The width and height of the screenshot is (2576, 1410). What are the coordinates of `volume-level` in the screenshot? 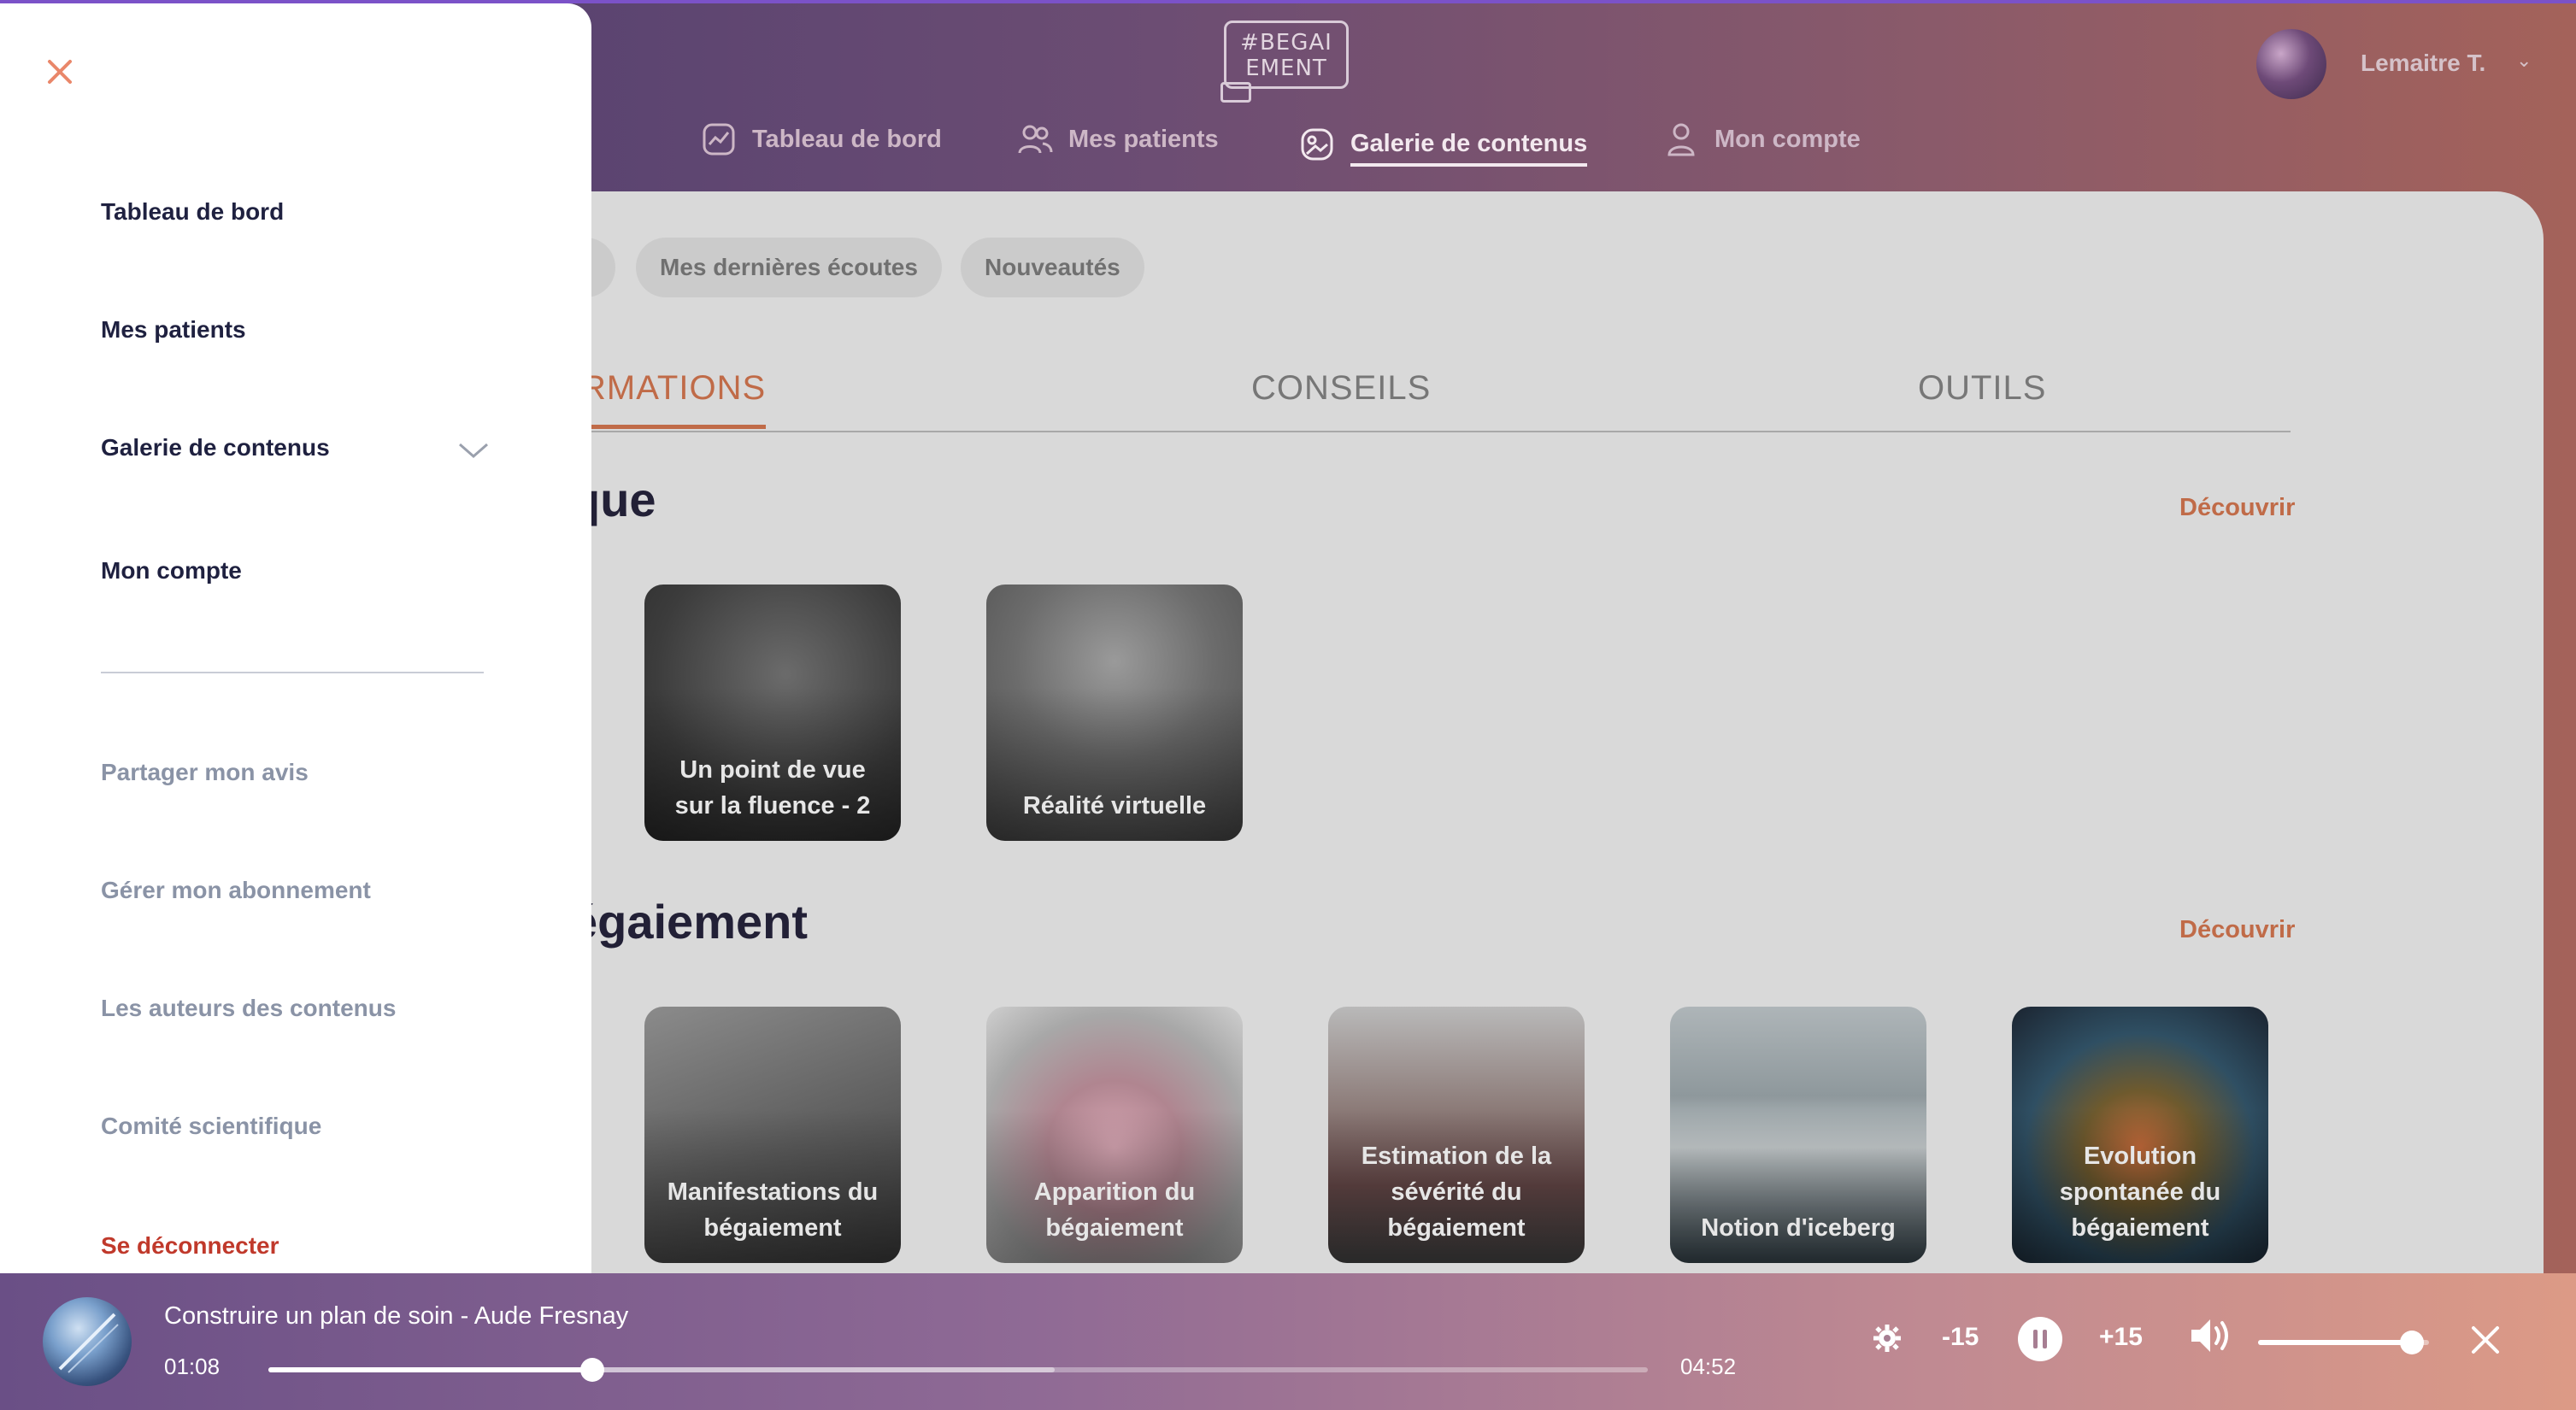 It's located at (2335, 1342).